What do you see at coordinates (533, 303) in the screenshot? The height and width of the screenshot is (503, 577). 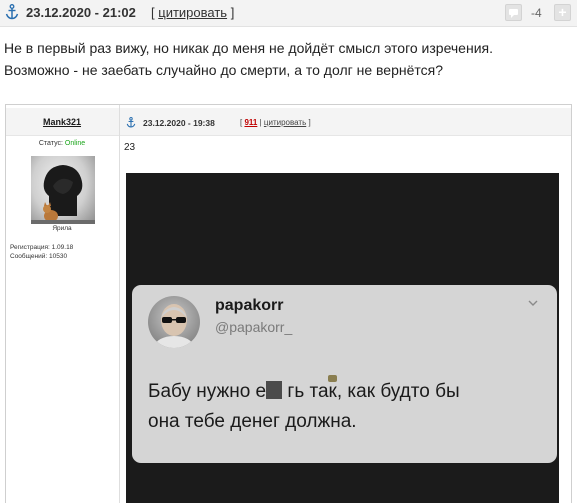 I see `chevron-down-icon` at bounding box center [533, 303].